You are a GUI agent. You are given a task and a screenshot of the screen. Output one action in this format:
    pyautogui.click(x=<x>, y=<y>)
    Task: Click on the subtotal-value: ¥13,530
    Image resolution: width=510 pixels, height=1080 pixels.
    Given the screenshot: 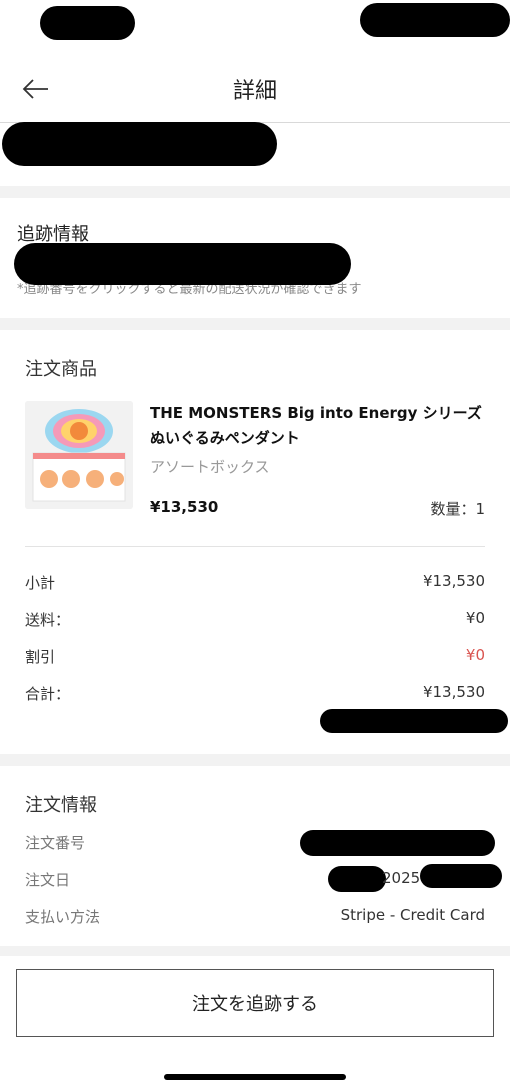 What is the action you would take?
    pyautogui.click(x=453, y=581)
    